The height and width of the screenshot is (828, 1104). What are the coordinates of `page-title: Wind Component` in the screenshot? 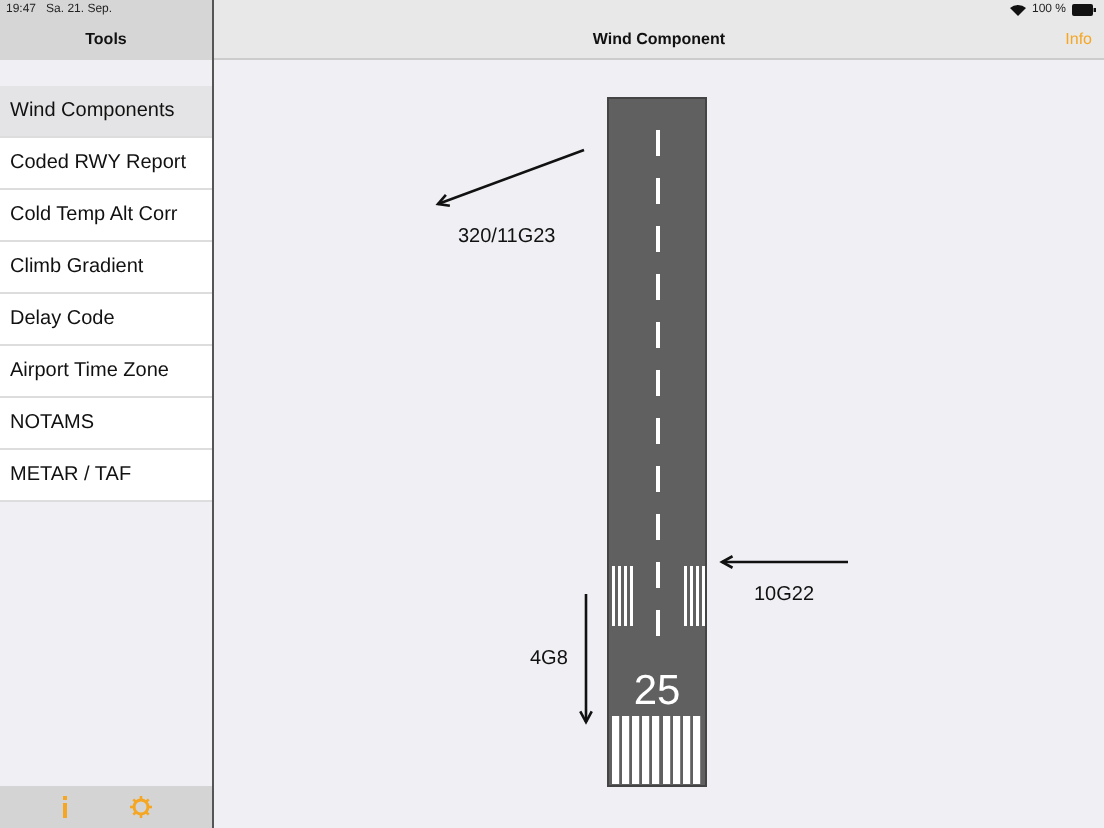 It's located at (659, 39).